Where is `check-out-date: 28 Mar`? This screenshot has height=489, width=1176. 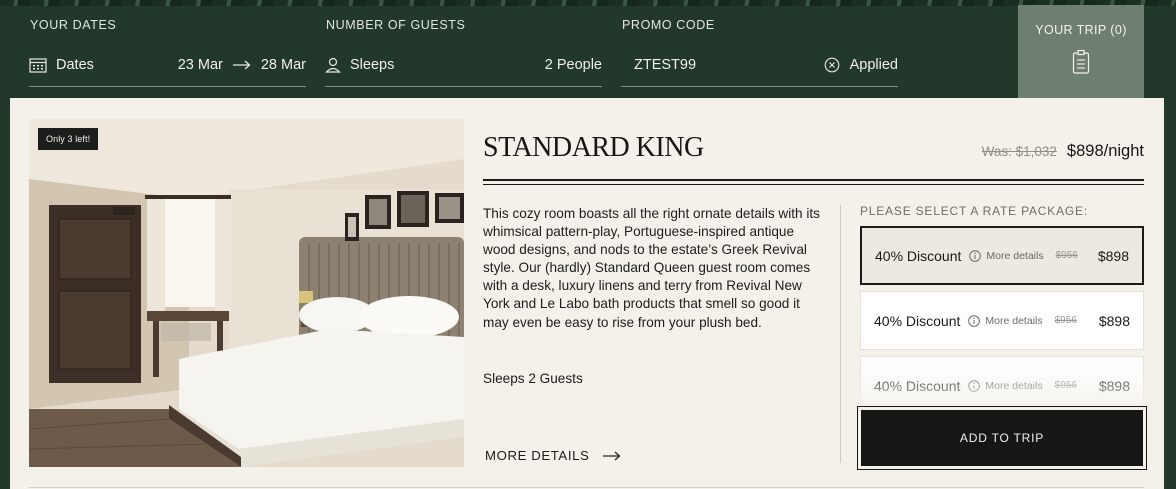 check-out-date: 28 Mar is located at coordinates (283, 65).